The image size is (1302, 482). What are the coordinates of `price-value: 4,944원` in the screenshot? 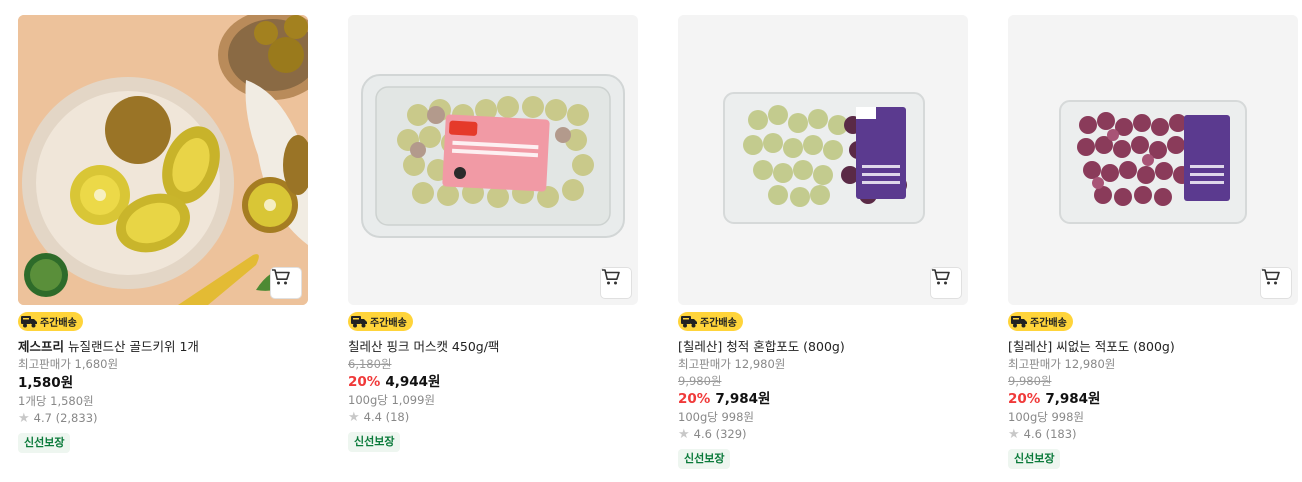 It's located at (413, 382).